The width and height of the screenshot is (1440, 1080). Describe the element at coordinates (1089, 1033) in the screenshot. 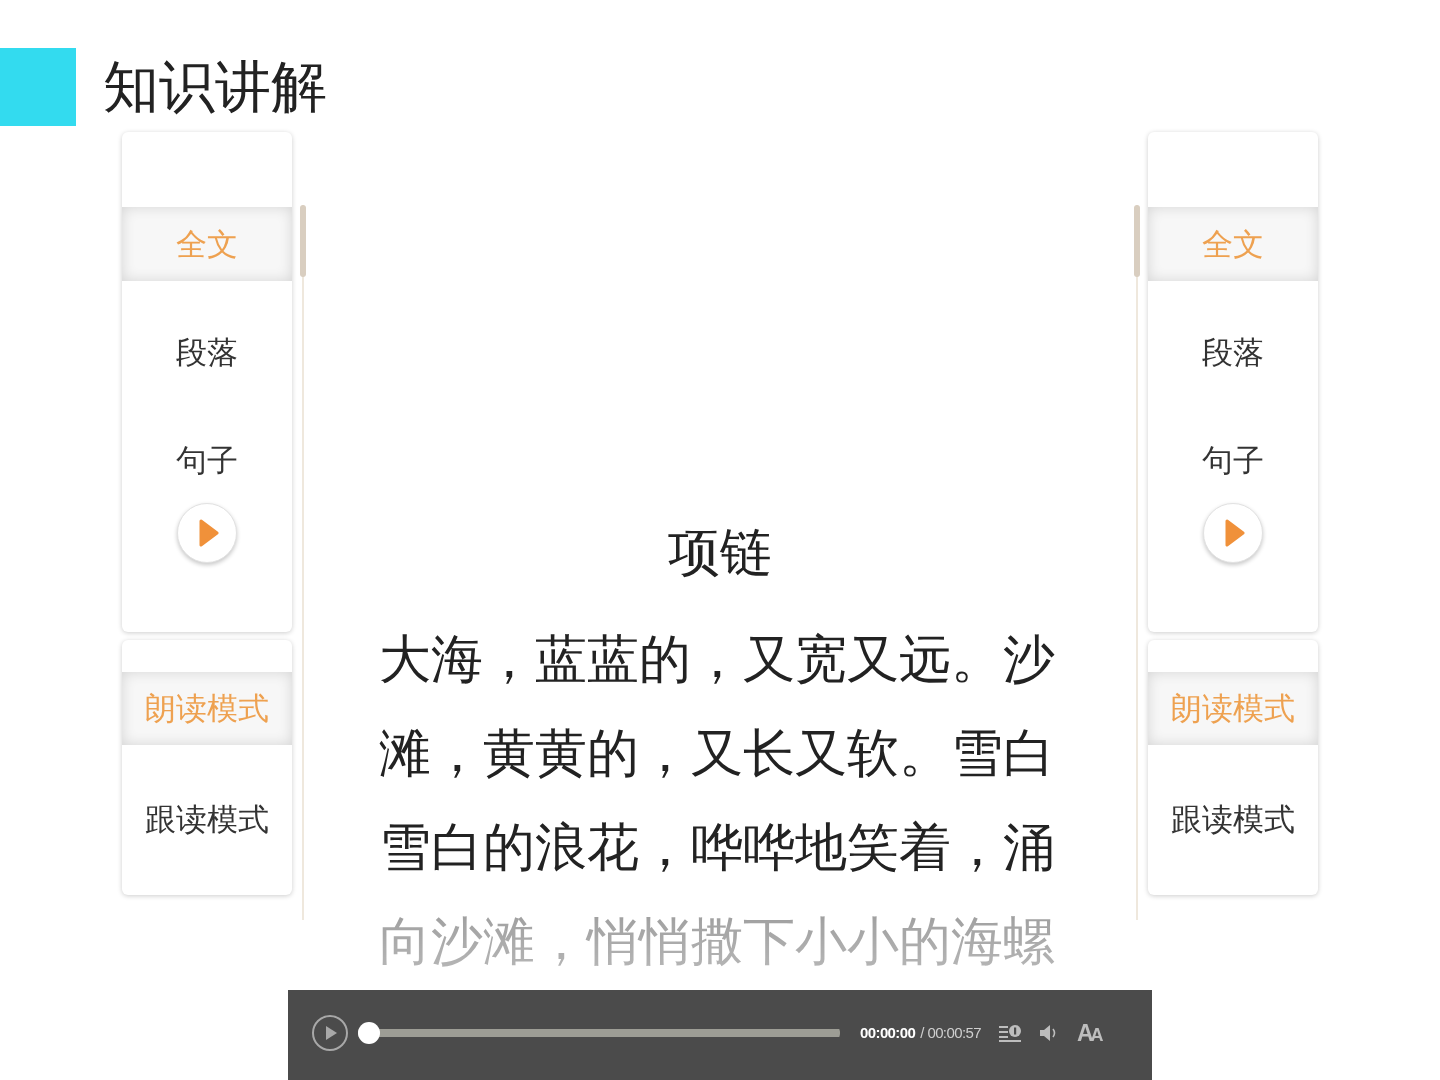

I see `font-size-button: AA` at that location.